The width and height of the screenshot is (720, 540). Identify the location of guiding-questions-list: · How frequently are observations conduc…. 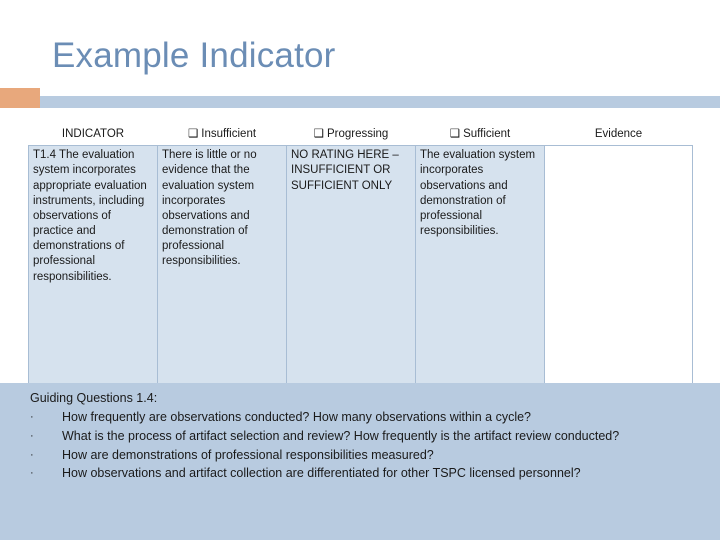
(360, 446).